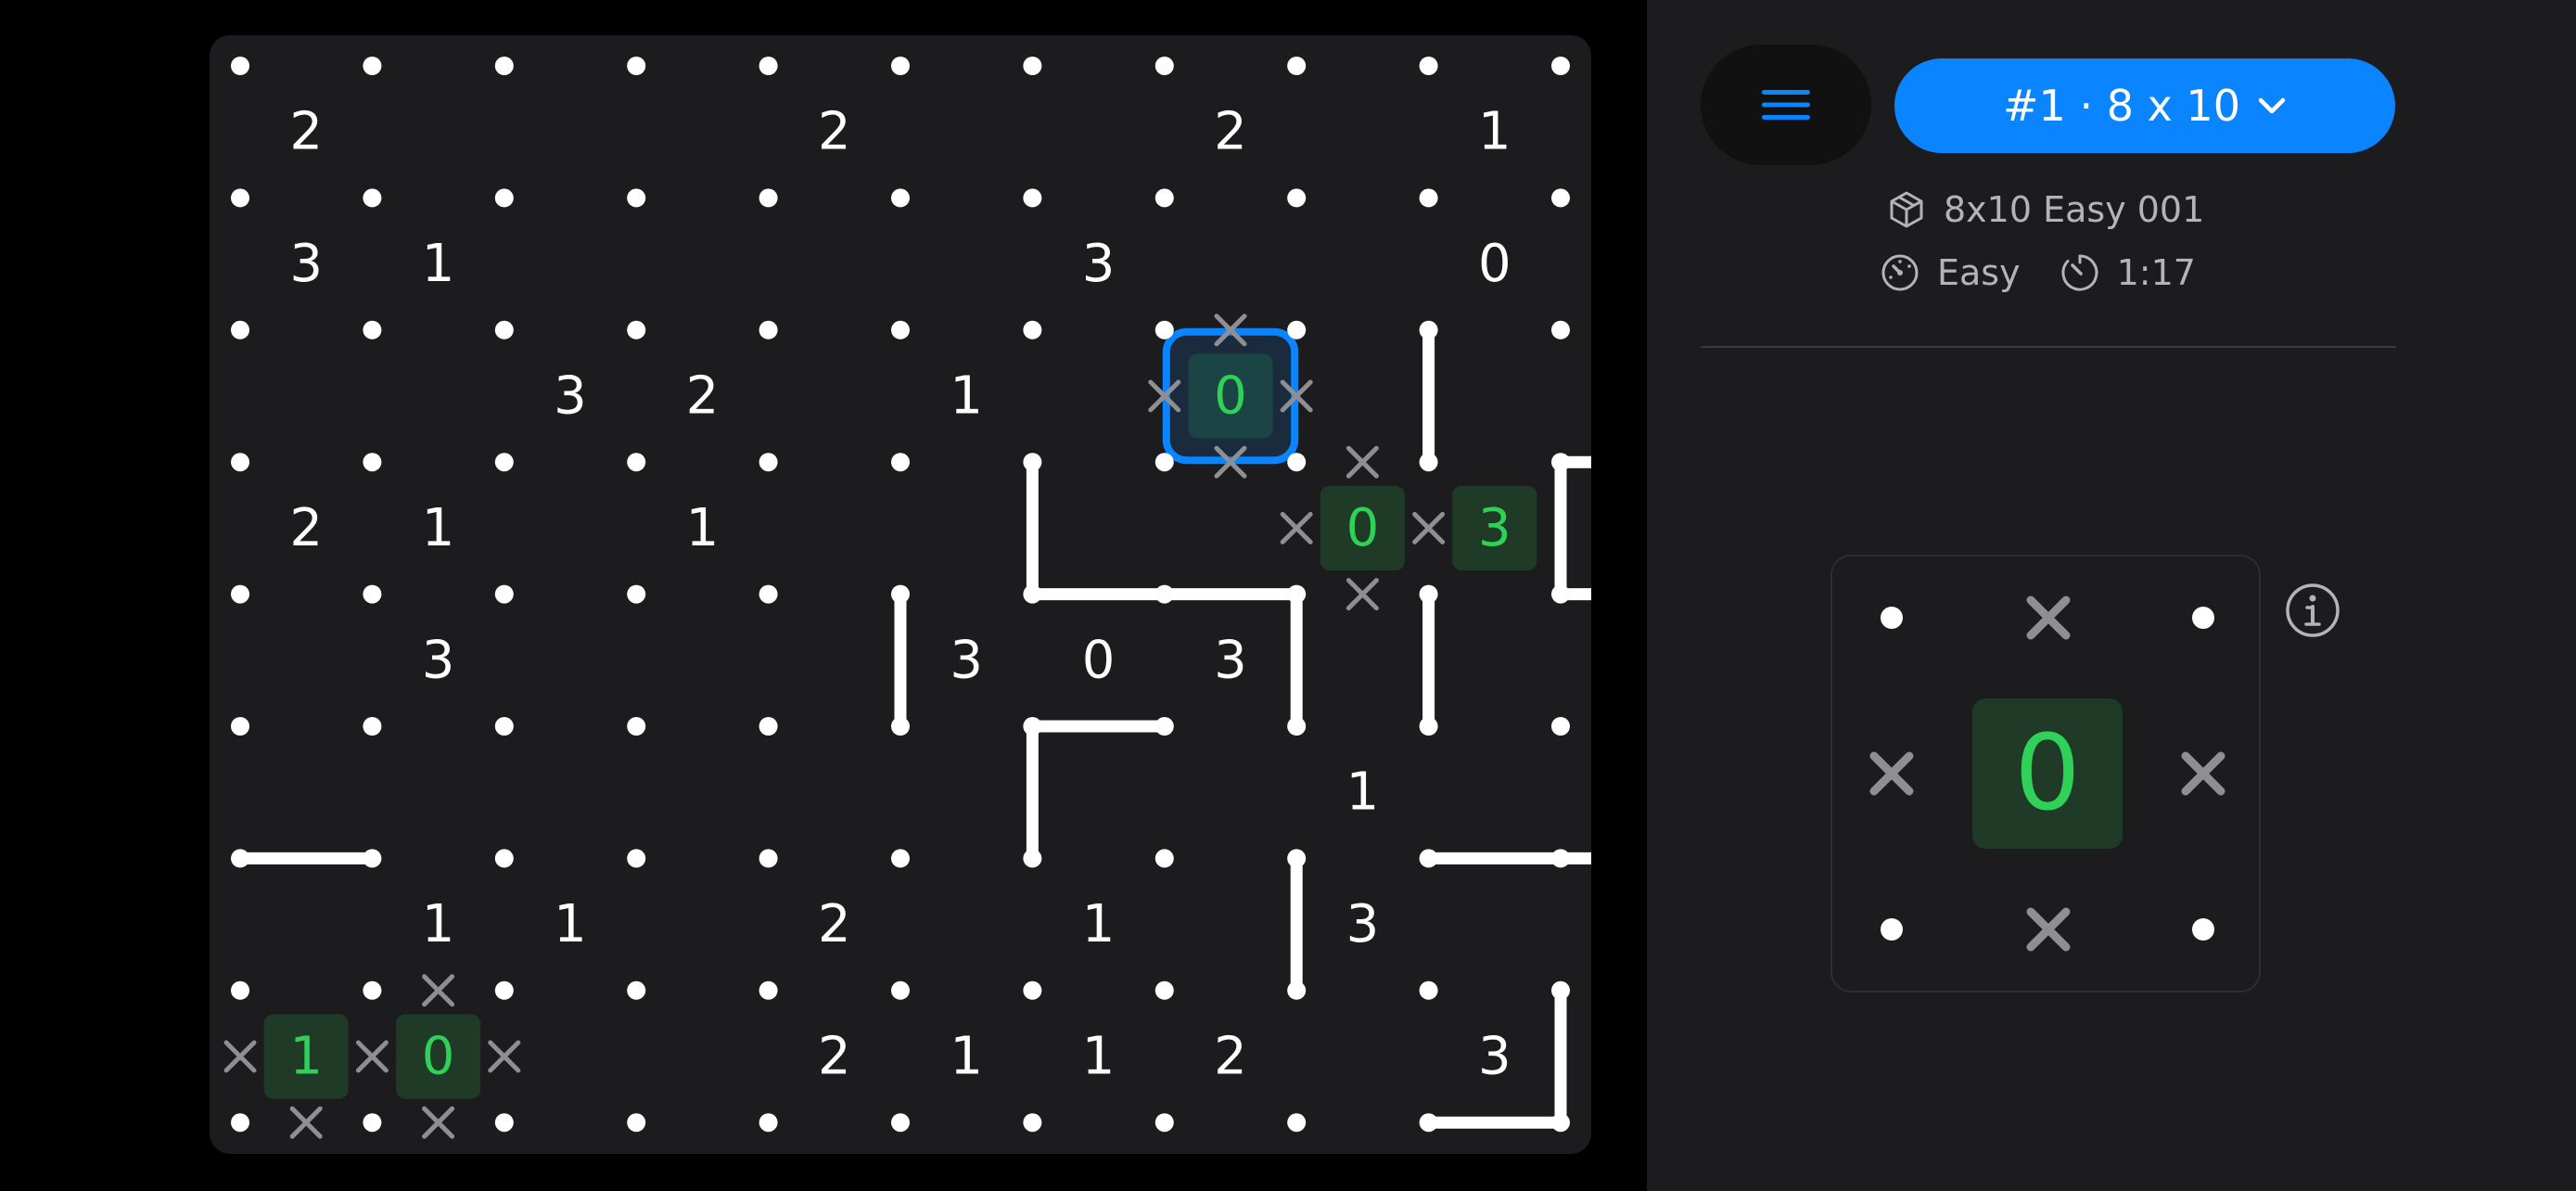 The height and width of the screenshot is (1191, 2576). I want to click on timer-icon, so click(2079, 272).